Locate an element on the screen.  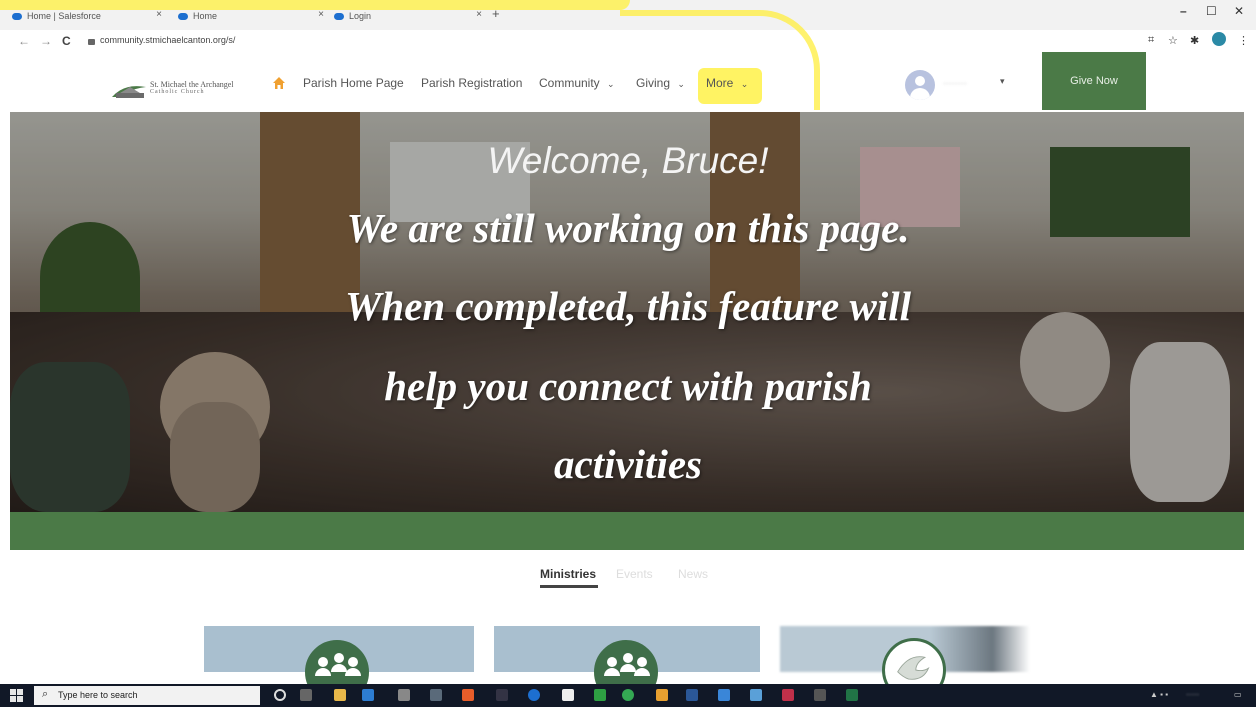
notifications-icon: ▭ is located at coordinates (1238, 694).